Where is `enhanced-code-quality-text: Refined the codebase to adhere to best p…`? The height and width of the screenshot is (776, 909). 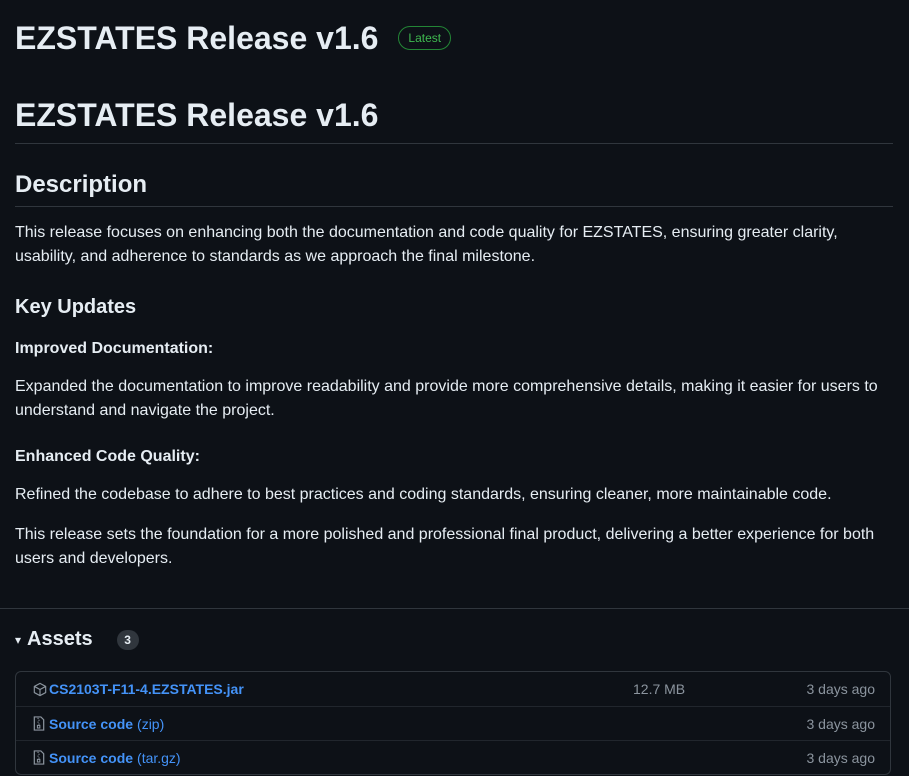 enhanced-code-quality-text: Refined the codebase to adhere to best p… is located at coordinates (423, 494).